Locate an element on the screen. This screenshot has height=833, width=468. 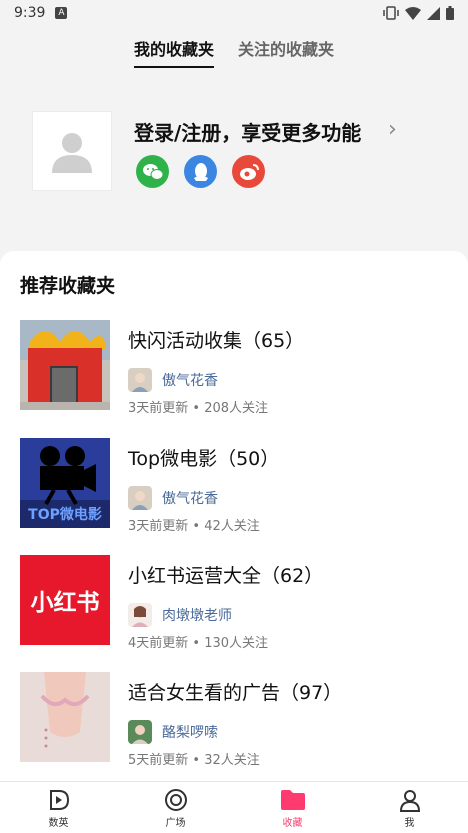
target-circle-icon is located at coordinates (176, 800).